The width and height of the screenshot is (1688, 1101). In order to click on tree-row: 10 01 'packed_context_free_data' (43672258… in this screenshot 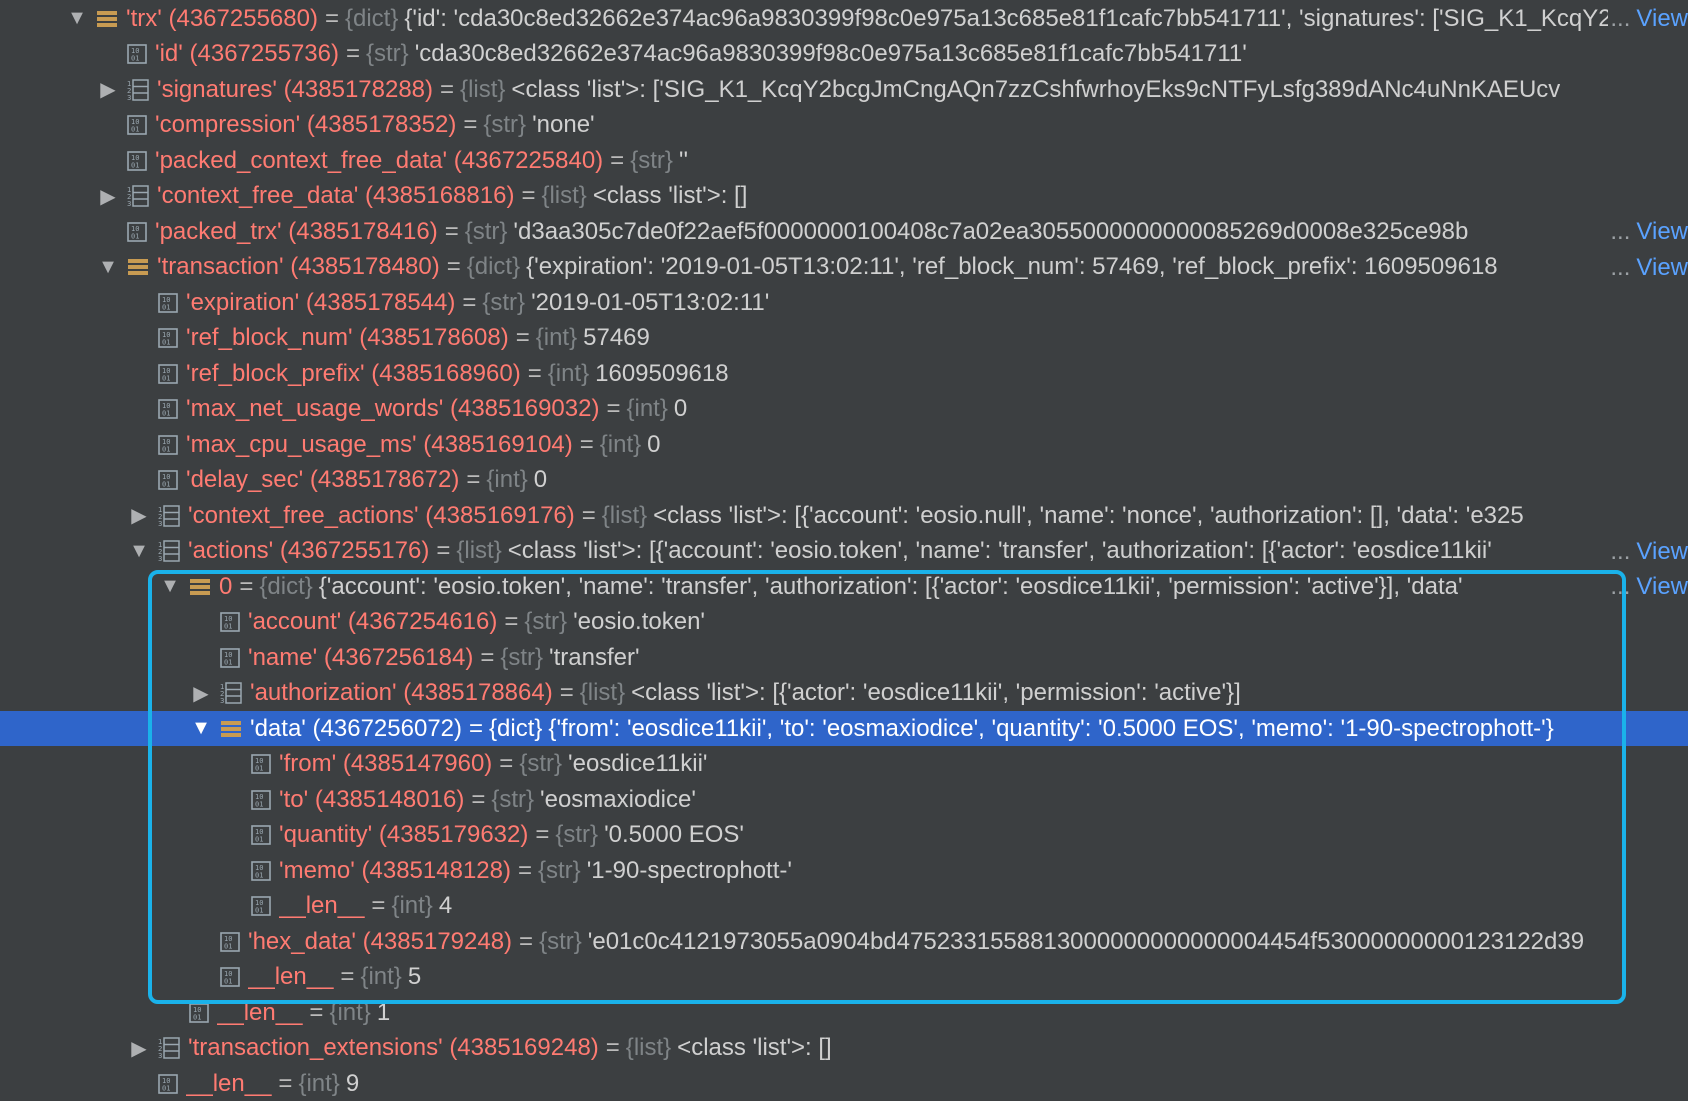, I will do `click(844, 160)`.